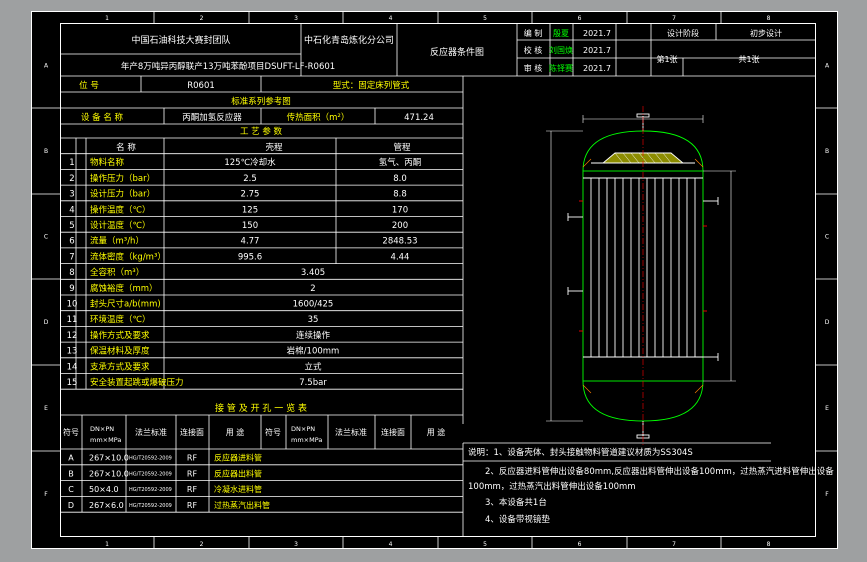 The width and height of the screenshot is (867, 562). I want to click on sheet-number: 第1张, so click(666, 59).